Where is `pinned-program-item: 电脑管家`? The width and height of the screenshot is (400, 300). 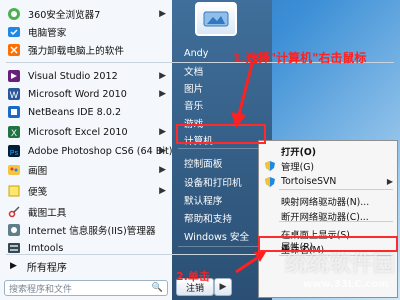
pinned-program-item: 电脑管家 is located at coordinates (86, 32).